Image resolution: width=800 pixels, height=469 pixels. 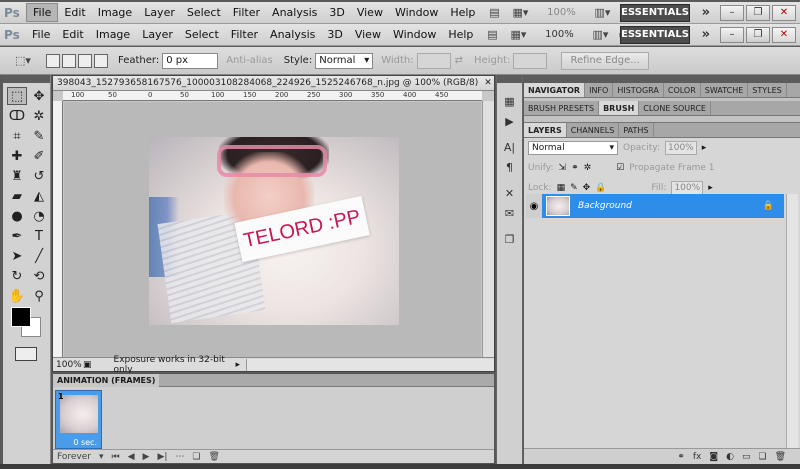 I want to click on minimize-button: –, so click(x=732, y=34).